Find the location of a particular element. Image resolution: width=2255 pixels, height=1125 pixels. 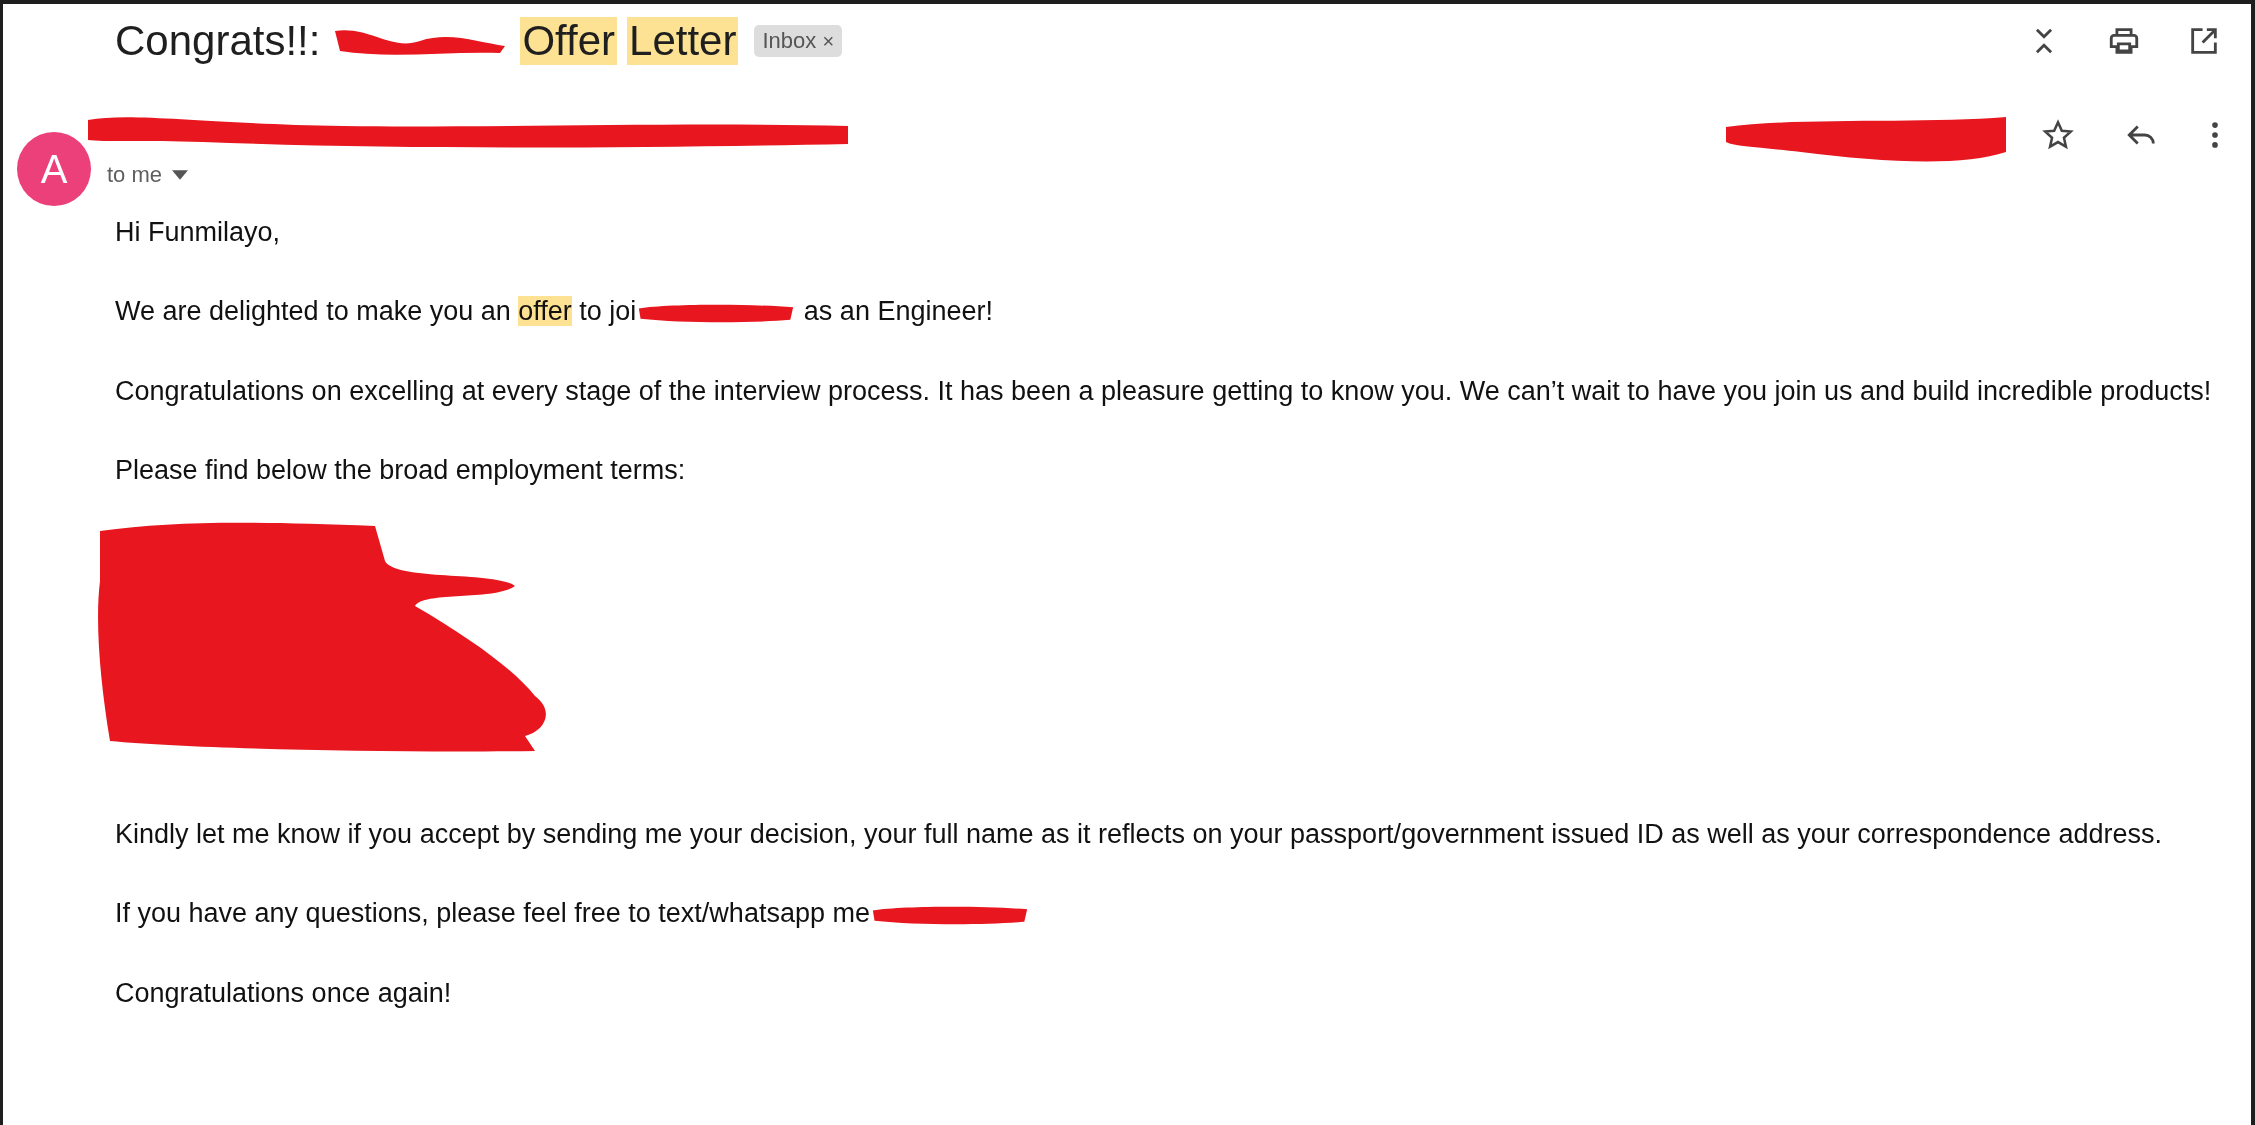

sender-avatar: A is located at coordinates (54, 169).